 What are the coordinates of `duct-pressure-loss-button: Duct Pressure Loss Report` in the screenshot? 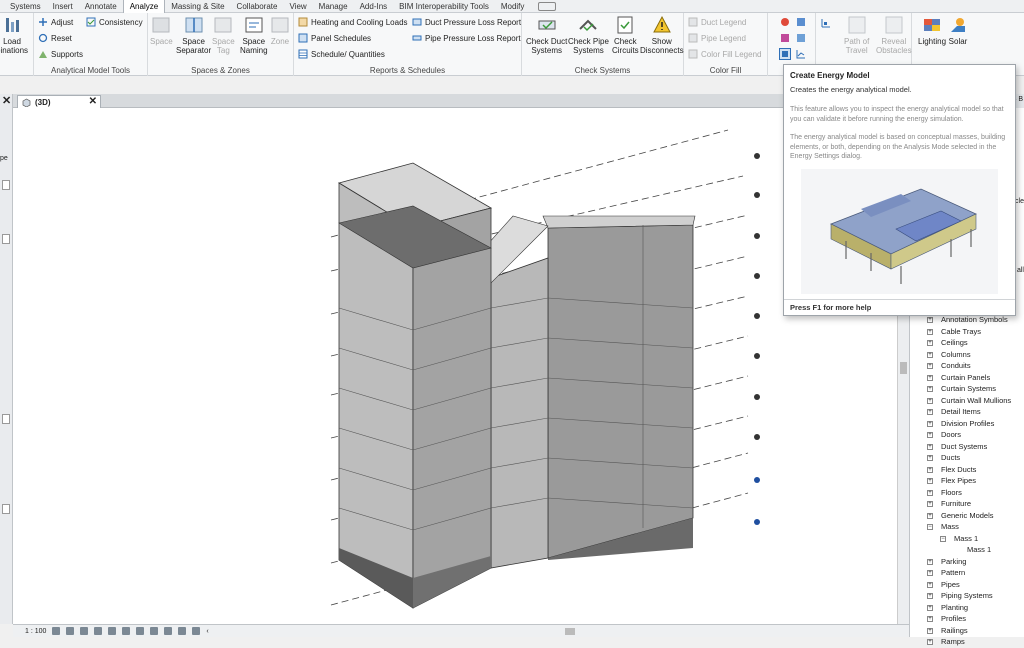 It's located at (466, 22).